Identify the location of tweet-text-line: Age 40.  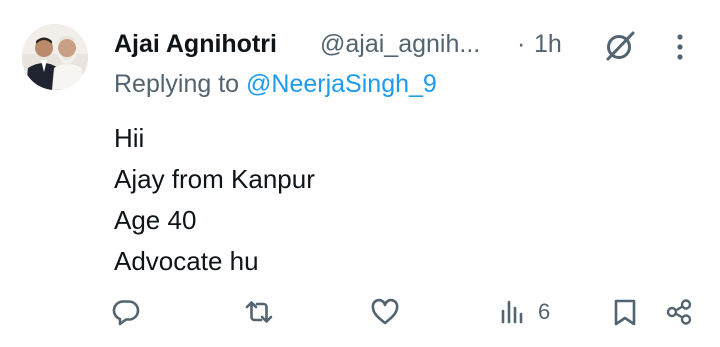
(155, 220).